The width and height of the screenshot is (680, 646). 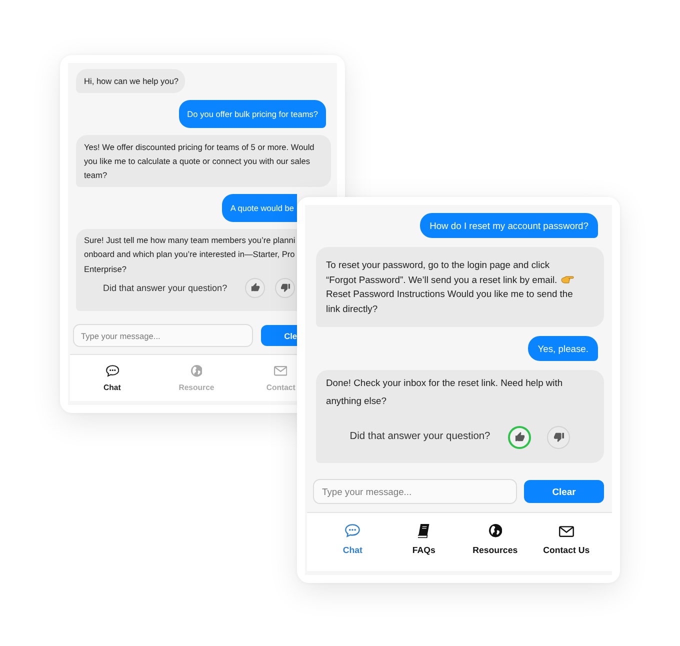 I want to click on bot-message: Hi, how can we help you?, so click(x=130, y=81).